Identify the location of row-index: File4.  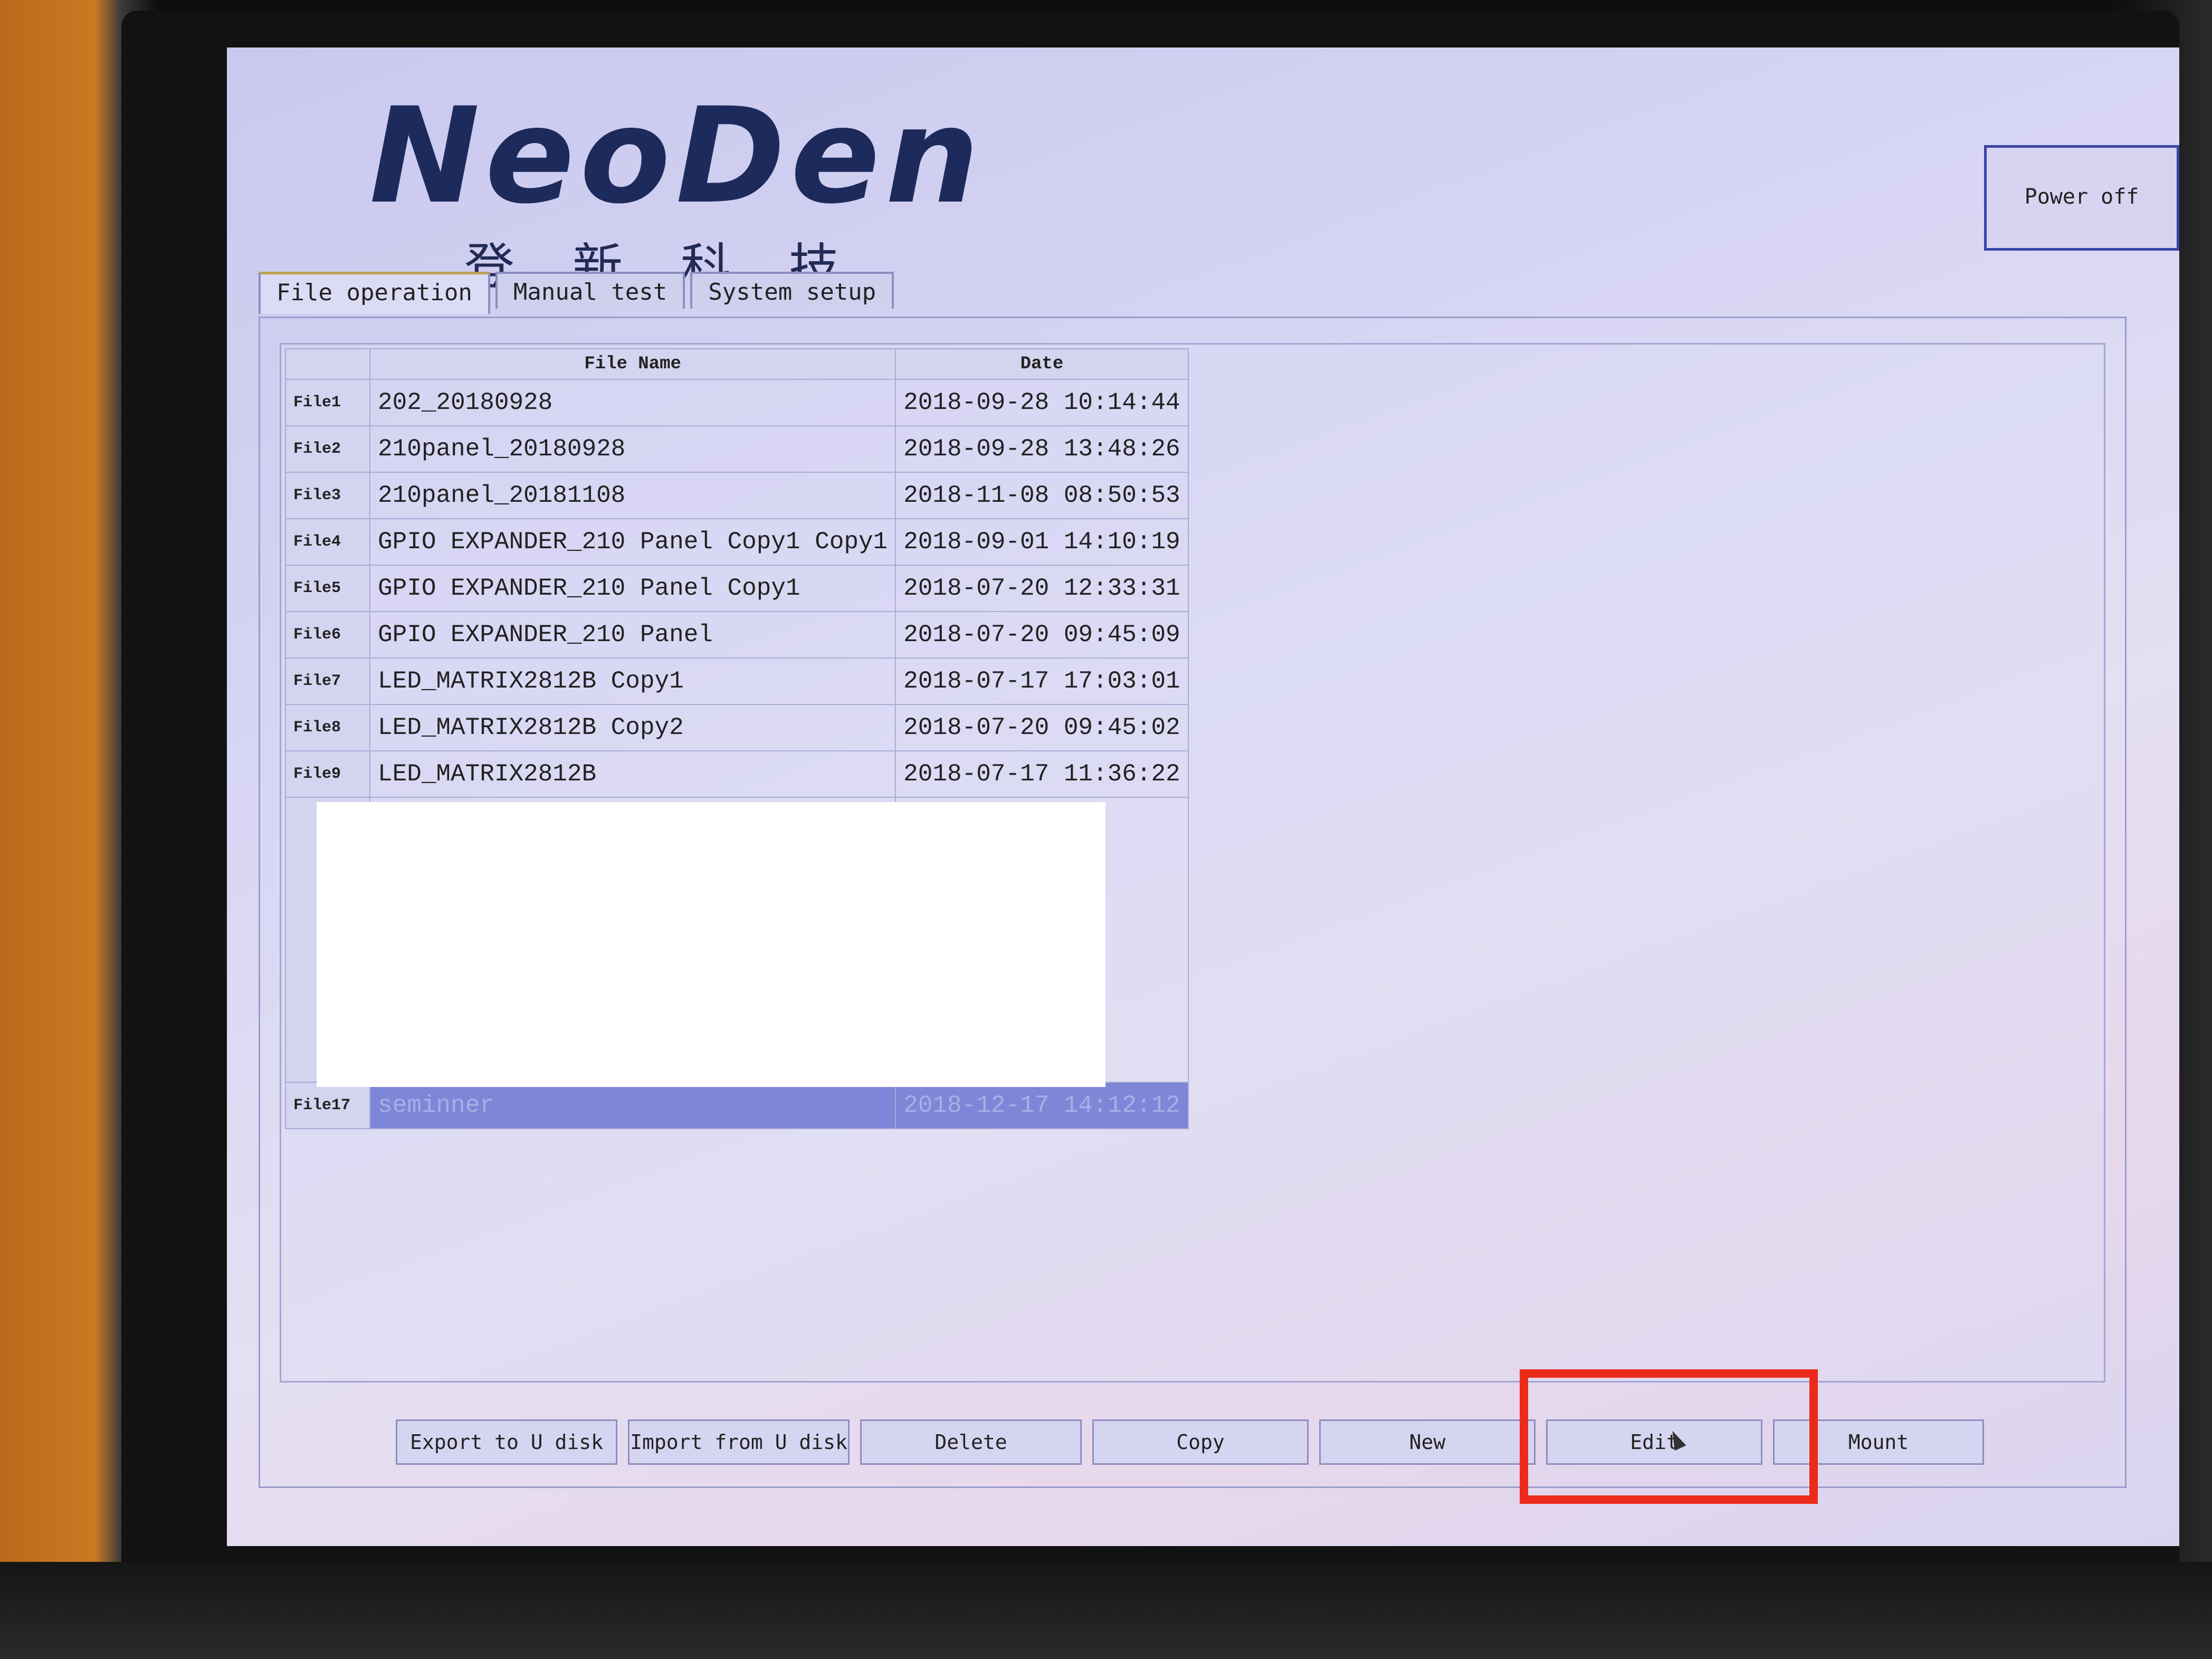
(328, 542).